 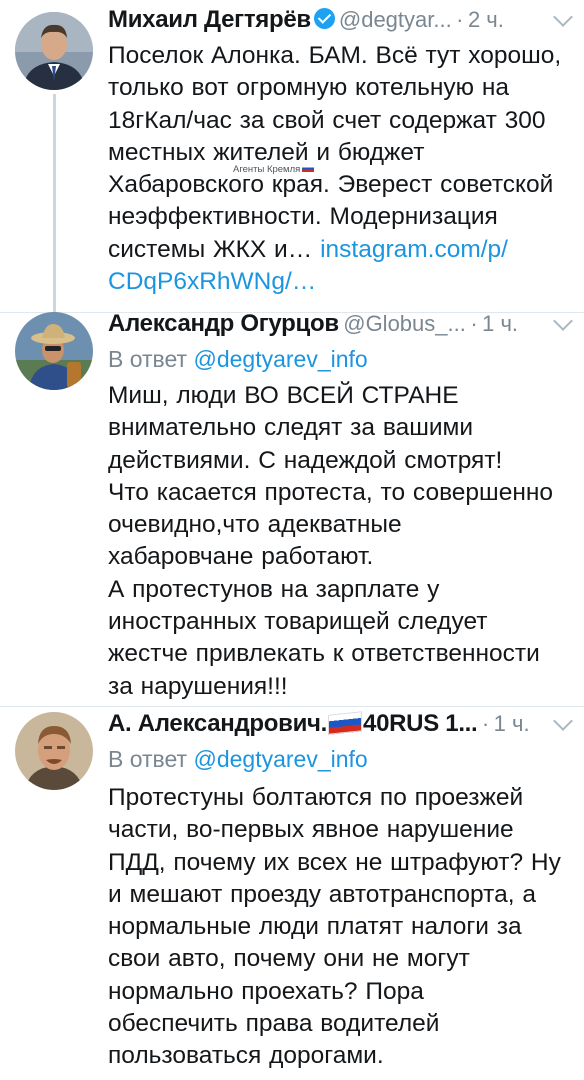 I want to click on tweet-header: Михаил Дегтярёв @degtyar... · 2 ч., so click(x=339, y=23).